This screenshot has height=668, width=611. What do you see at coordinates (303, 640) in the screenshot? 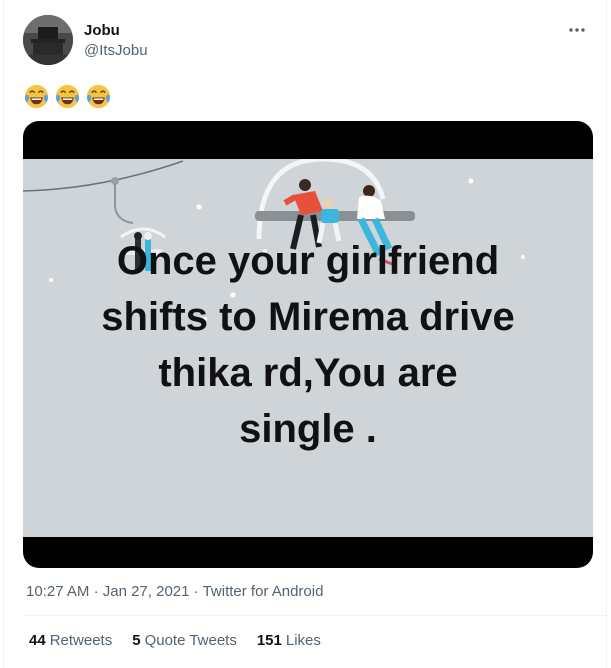
I see `likes-label: Likes` at bounding box center [303, 640].